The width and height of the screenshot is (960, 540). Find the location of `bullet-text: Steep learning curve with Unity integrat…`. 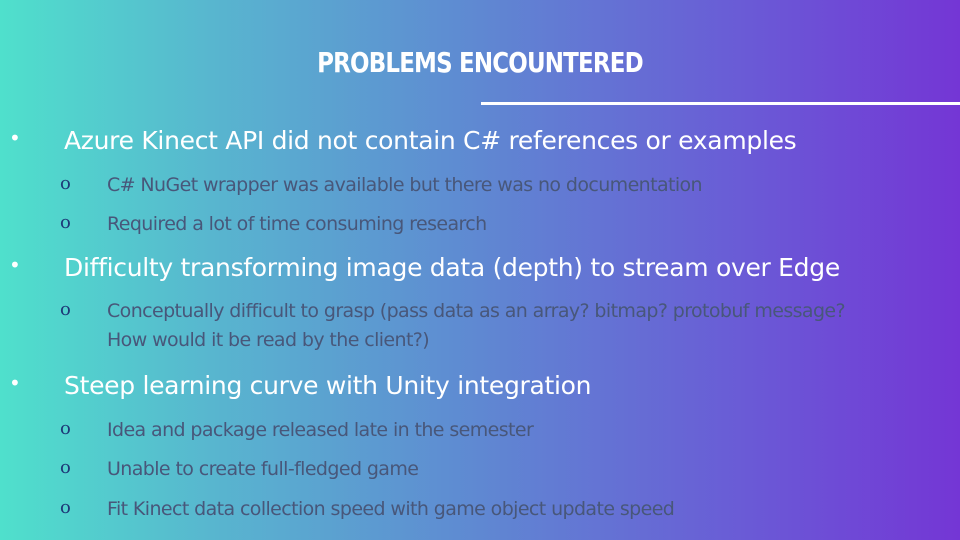

bullet-text: Steep learning curve with Unity integrat… is located at coordinates (328, 385).